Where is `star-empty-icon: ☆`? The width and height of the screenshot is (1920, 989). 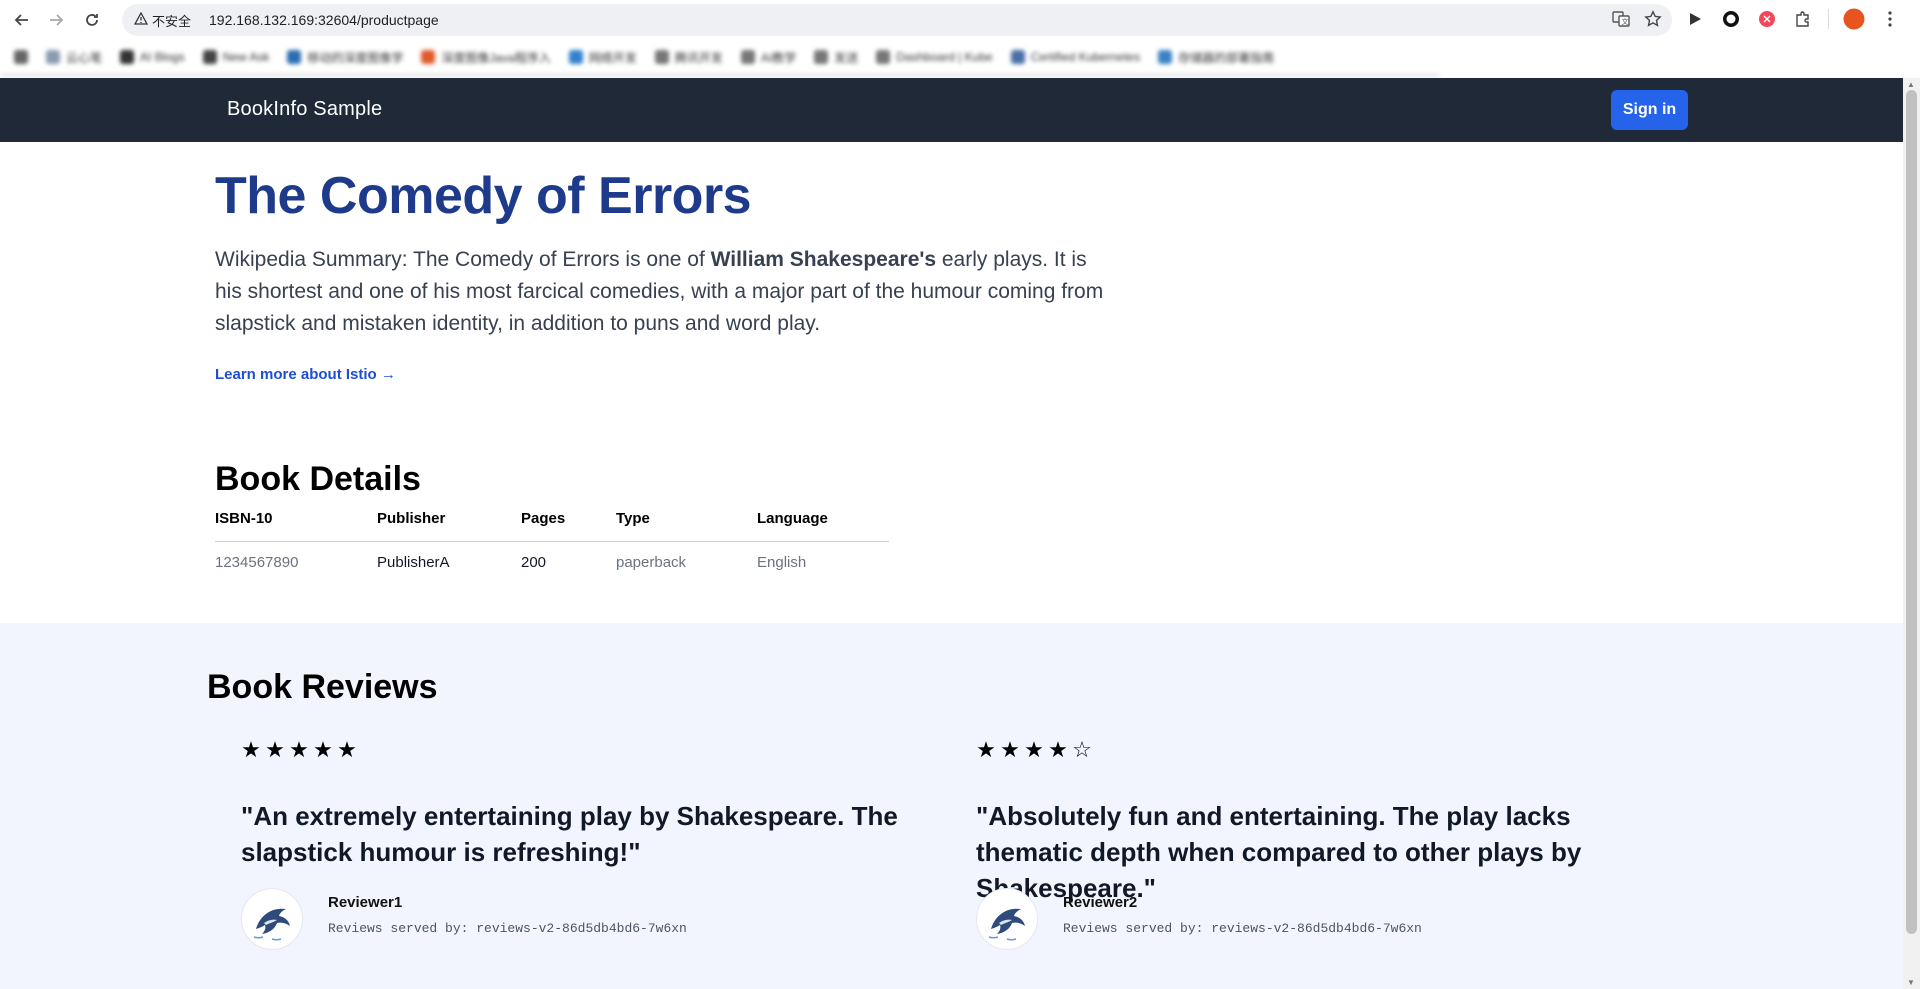
star-empty-icon: ☆ is located at coordinates (1082, 749).